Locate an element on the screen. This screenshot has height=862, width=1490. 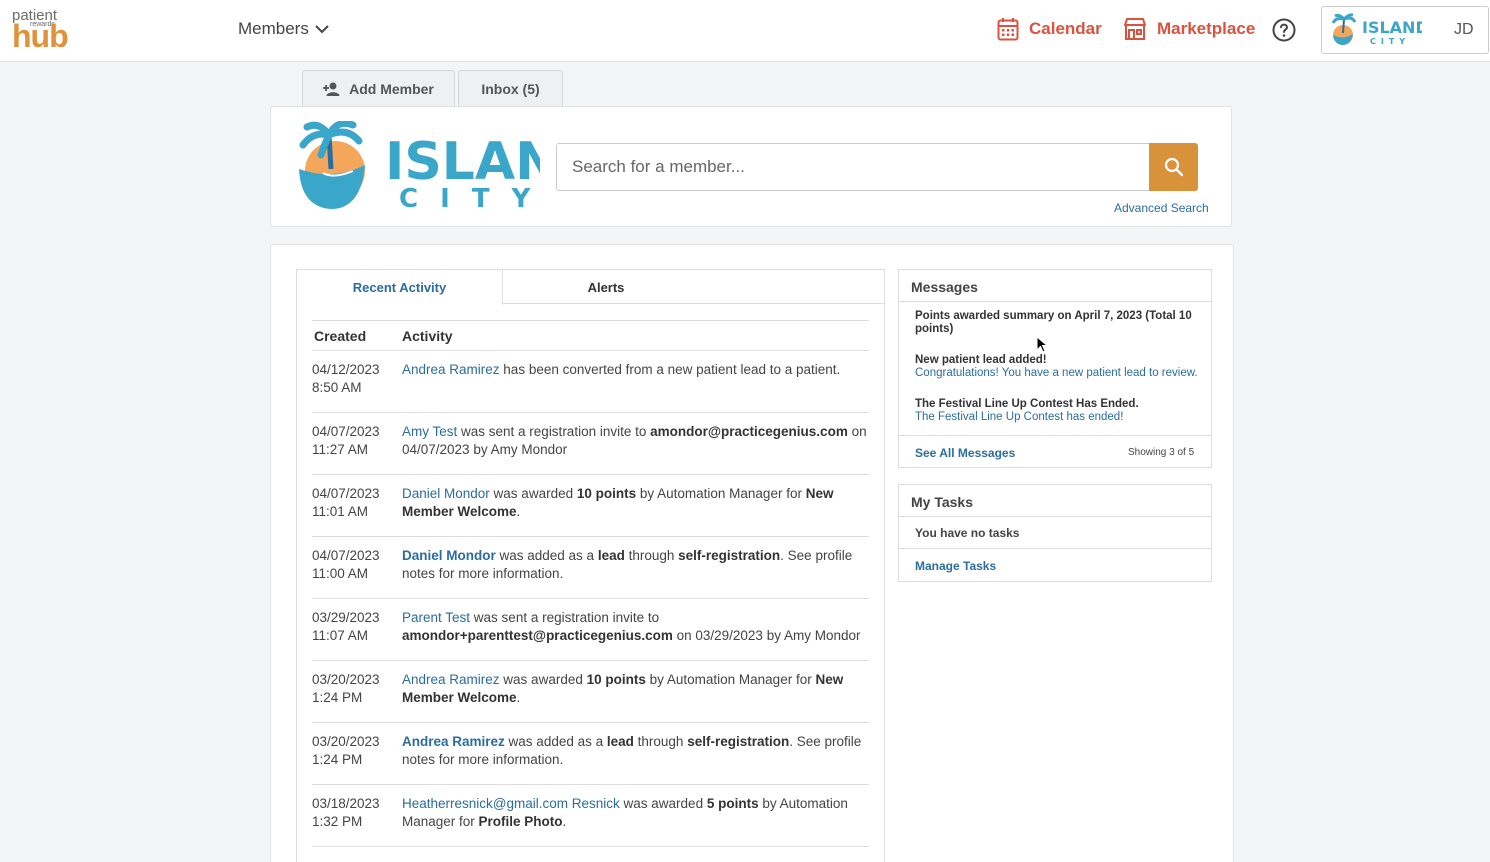
tab-alerts: Alerts is located at coordinates (606, 287).